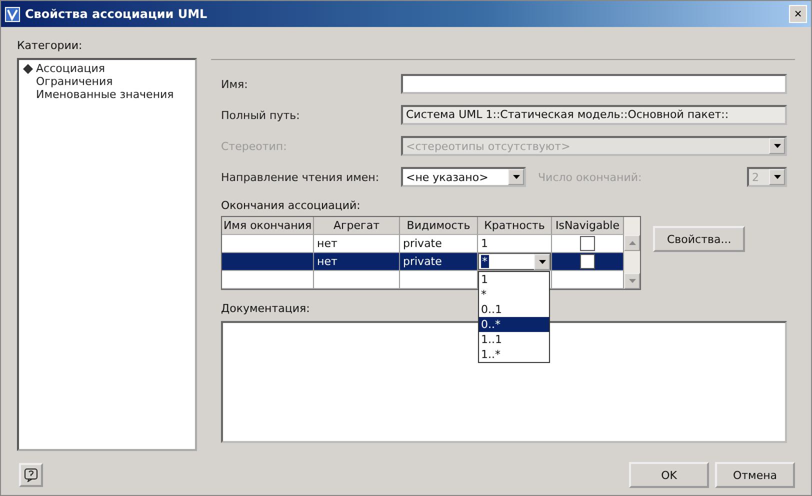 The image size is (812, 496). Describe the element at coordinates (268, 226) in the screenshot. I see `column-header: Имя окончания` at that location.